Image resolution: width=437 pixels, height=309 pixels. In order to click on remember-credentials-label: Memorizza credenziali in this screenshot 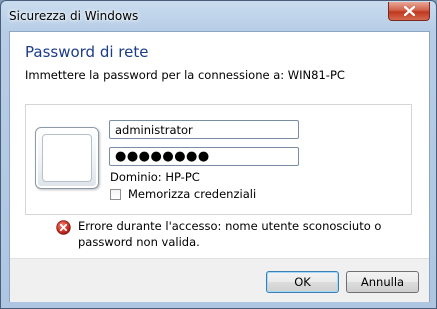, I will do `click(192, 194)`.